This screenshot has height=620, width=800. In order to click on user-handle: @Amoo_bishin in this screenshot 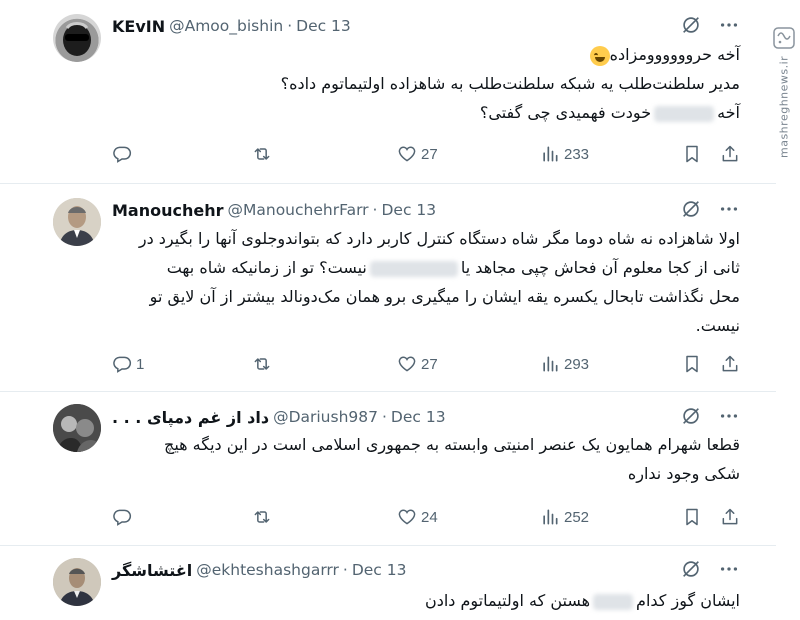, I will do `click(226, 26)`.